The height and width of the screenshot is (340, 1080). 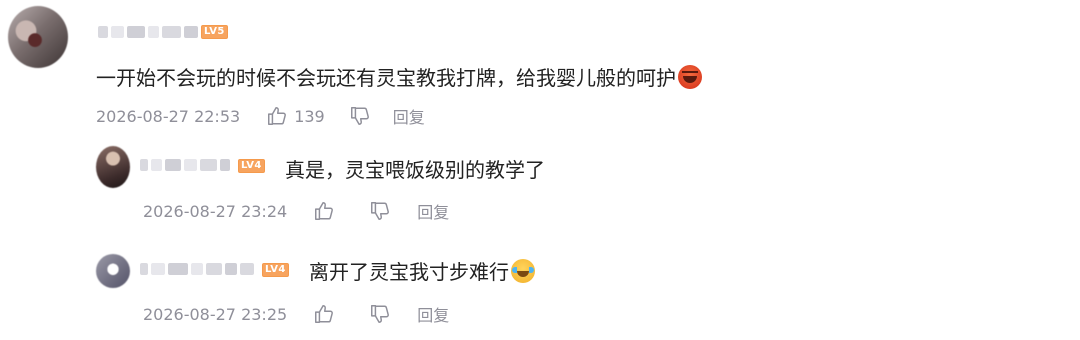 What do you see at coordinates (260, 116) in the screenshot?
I see `comment-meta: 2026-08-27 22:53 139 回复` at bounding box center [260, 116].